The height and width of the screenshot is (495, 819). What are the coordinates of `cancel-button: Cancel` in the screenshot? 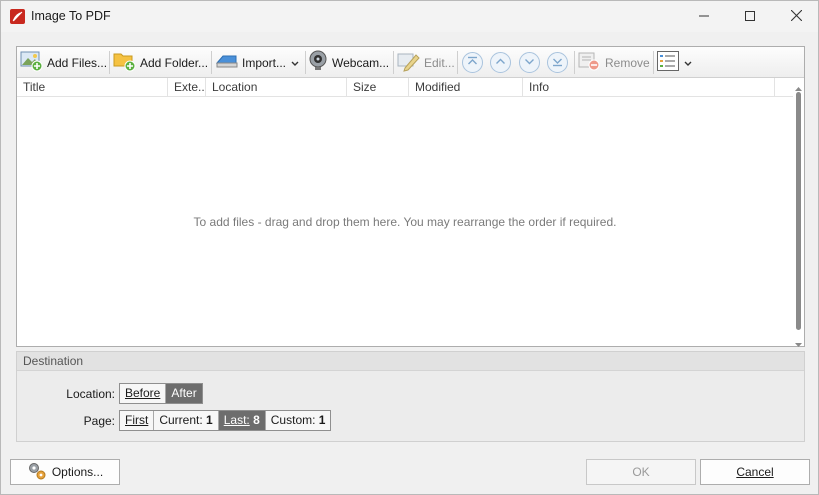 It's located at (755, 472).